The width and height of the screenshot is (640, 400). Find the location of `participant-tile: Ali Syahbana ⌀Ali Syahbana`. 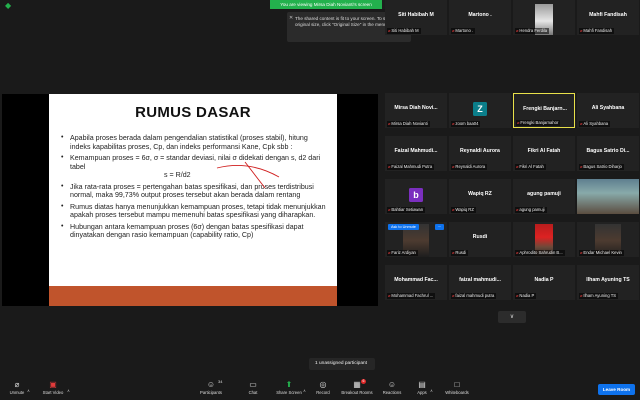

participant-tile: Ali Syahbana ⌀Ali Syahbana is located at coordinates (608, 110).